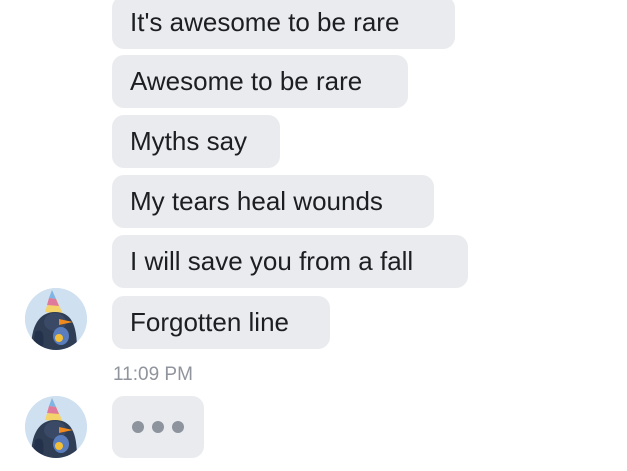  What do you see at coordinates (153, 374) in the screenshot?
I see `message-timestamp: 11:09 PM` at bounding box center [153, 374].